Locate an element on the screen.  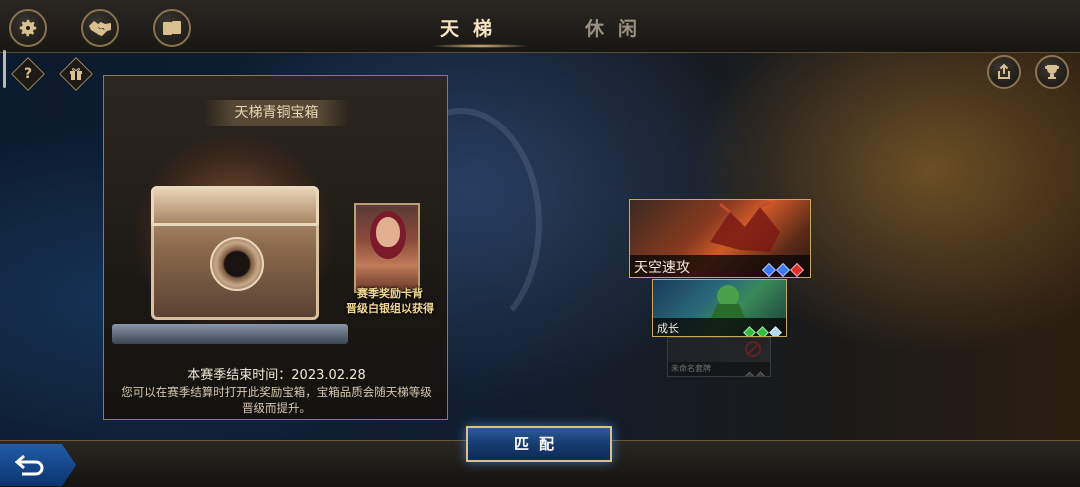
help-button: ? is located at coordinates (28, 74).